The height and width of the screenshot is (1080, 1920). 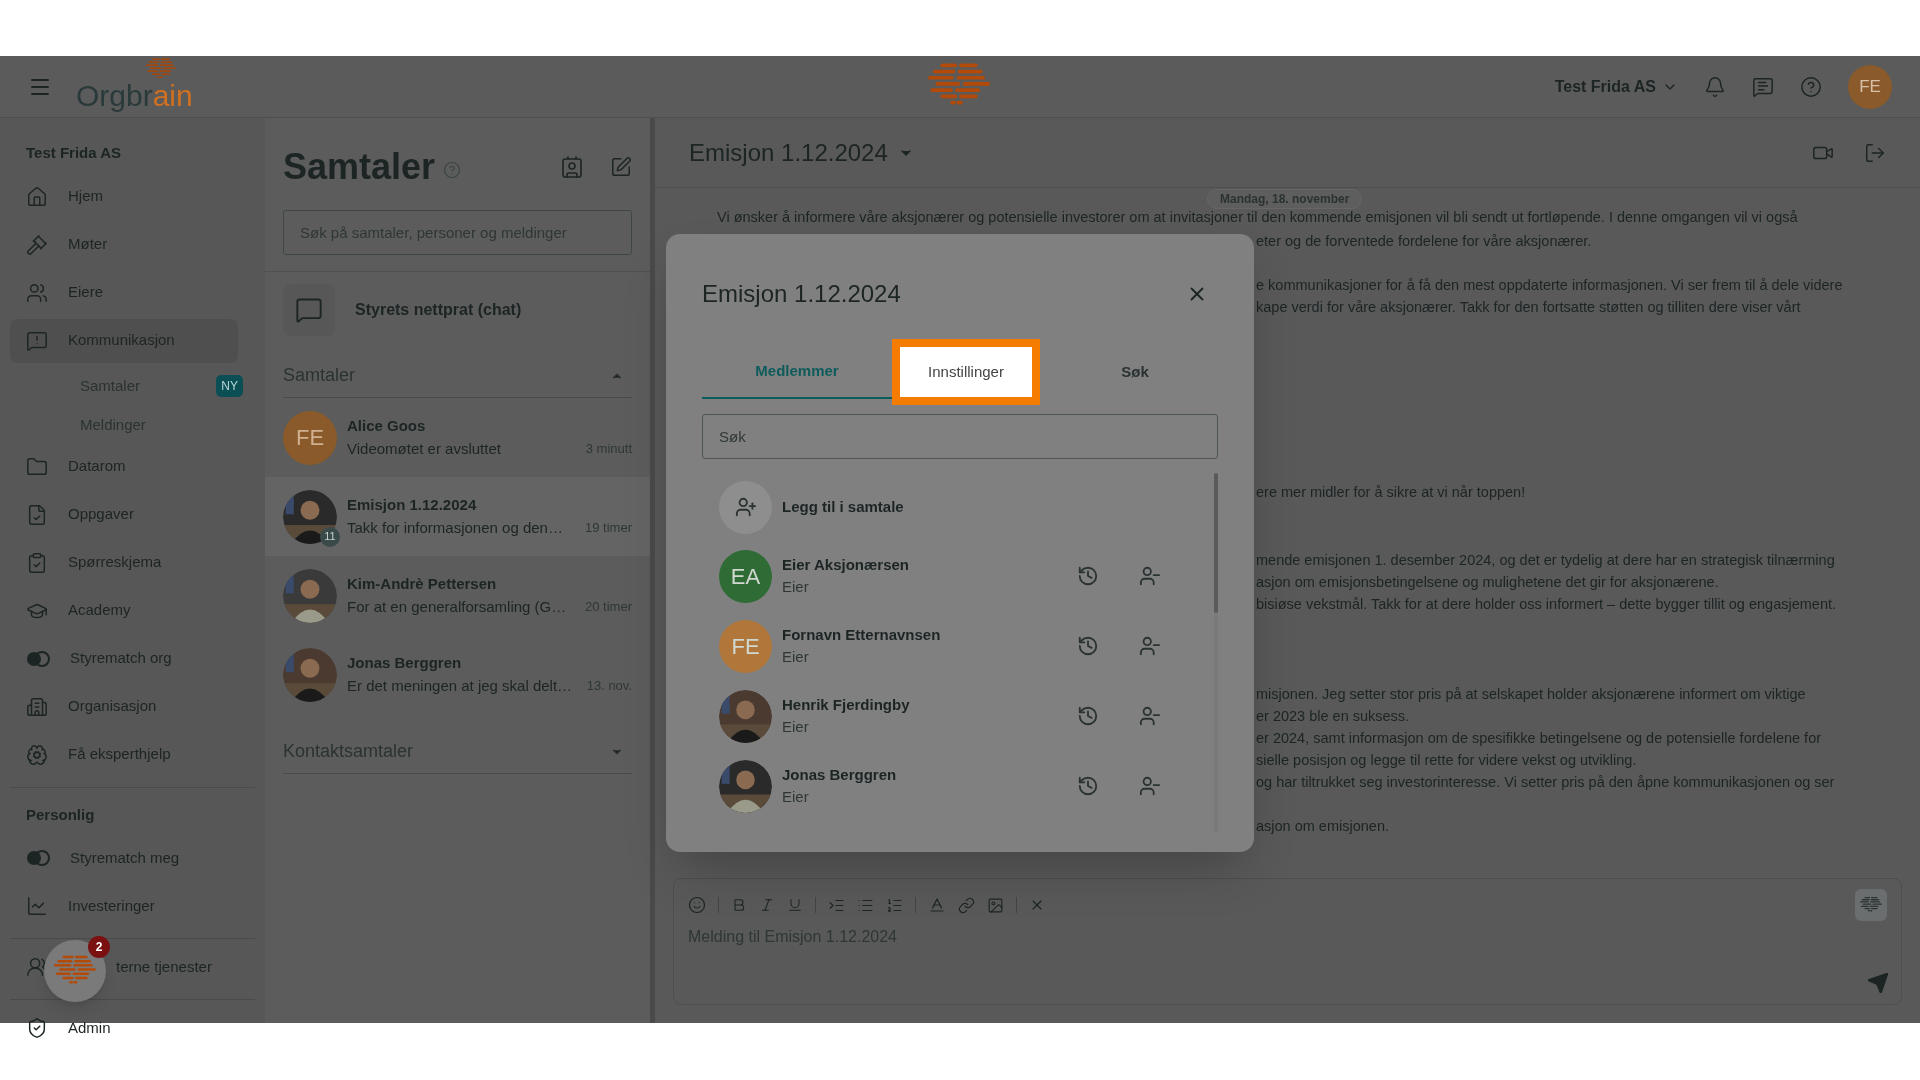 What do you see at coordinates (1447, 760) in the screenshot?
I see `message-text: sielle posisjon og legge til rette for videre vekst og utvikling.` at bounding box center [1447, 760].